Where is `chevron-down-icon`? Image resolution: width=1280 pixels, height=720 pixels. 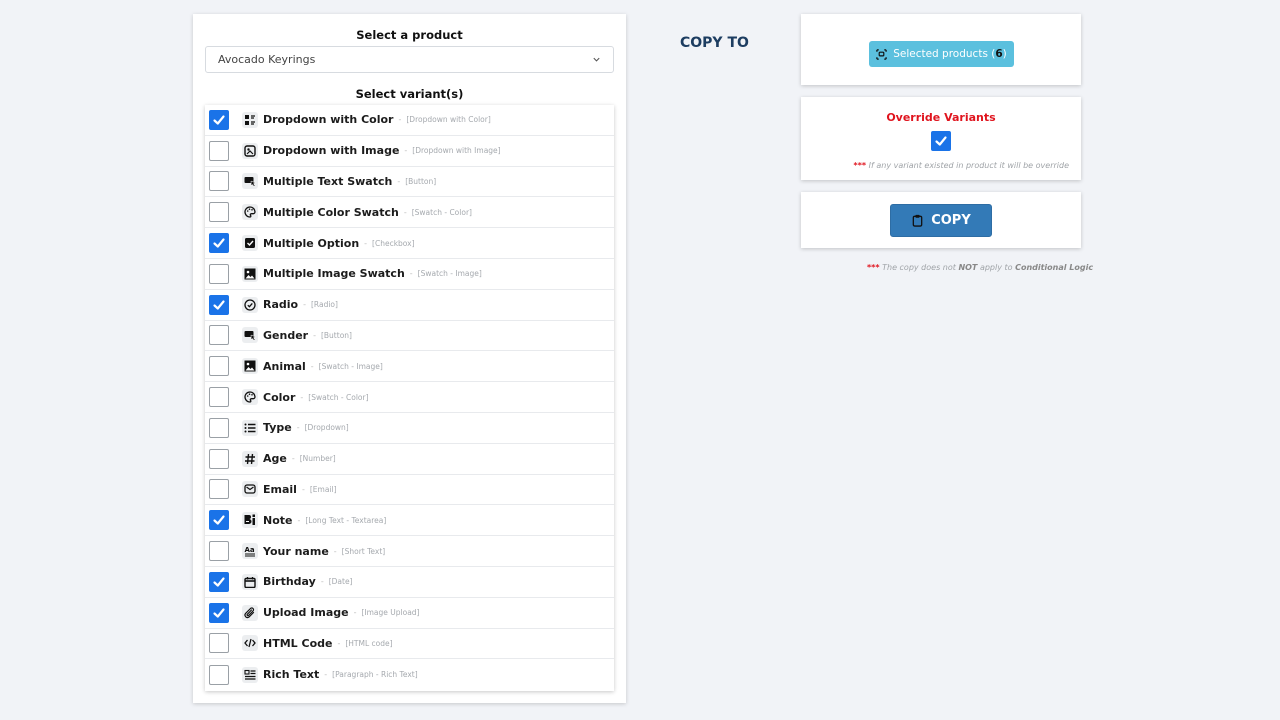 chevron-down-icon is located at coordinates (596, 60).